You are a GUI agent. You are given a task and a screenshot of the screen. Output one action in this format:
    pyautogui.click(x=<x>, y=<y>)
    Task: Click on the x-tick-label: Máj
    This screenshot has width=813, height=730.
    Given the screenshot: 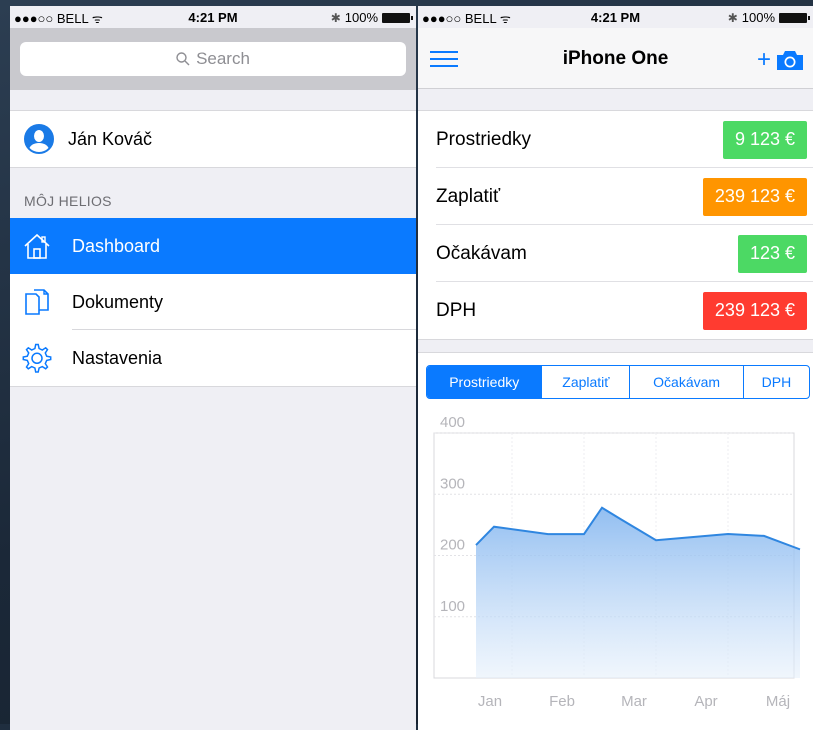 What is the action you would take?
    pyautogui.click(x=778, y=701)
    